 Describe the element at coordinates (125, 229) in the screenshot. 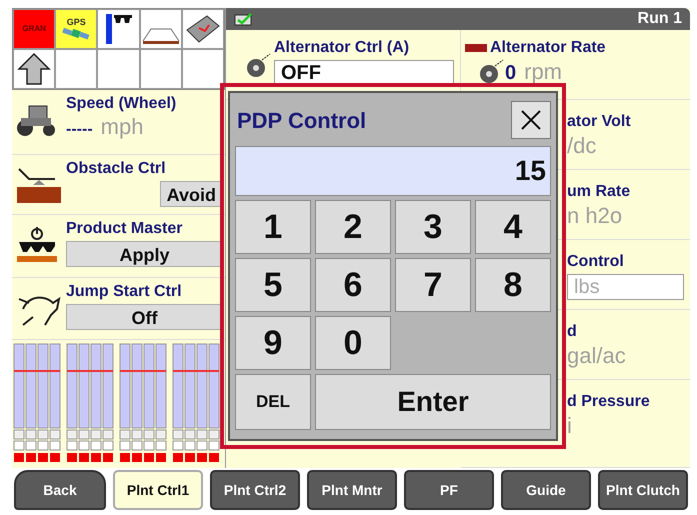

I see `control-label: Product Master` at that location.